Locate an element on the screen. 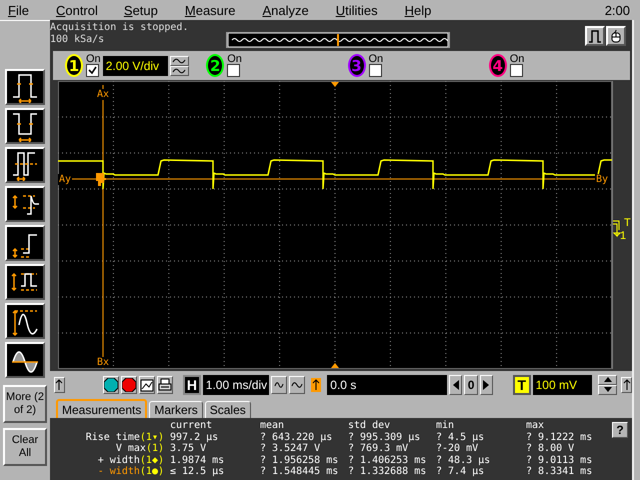 The image size is (640, 480). pulse-train-button is located at coordinates (25, 165).